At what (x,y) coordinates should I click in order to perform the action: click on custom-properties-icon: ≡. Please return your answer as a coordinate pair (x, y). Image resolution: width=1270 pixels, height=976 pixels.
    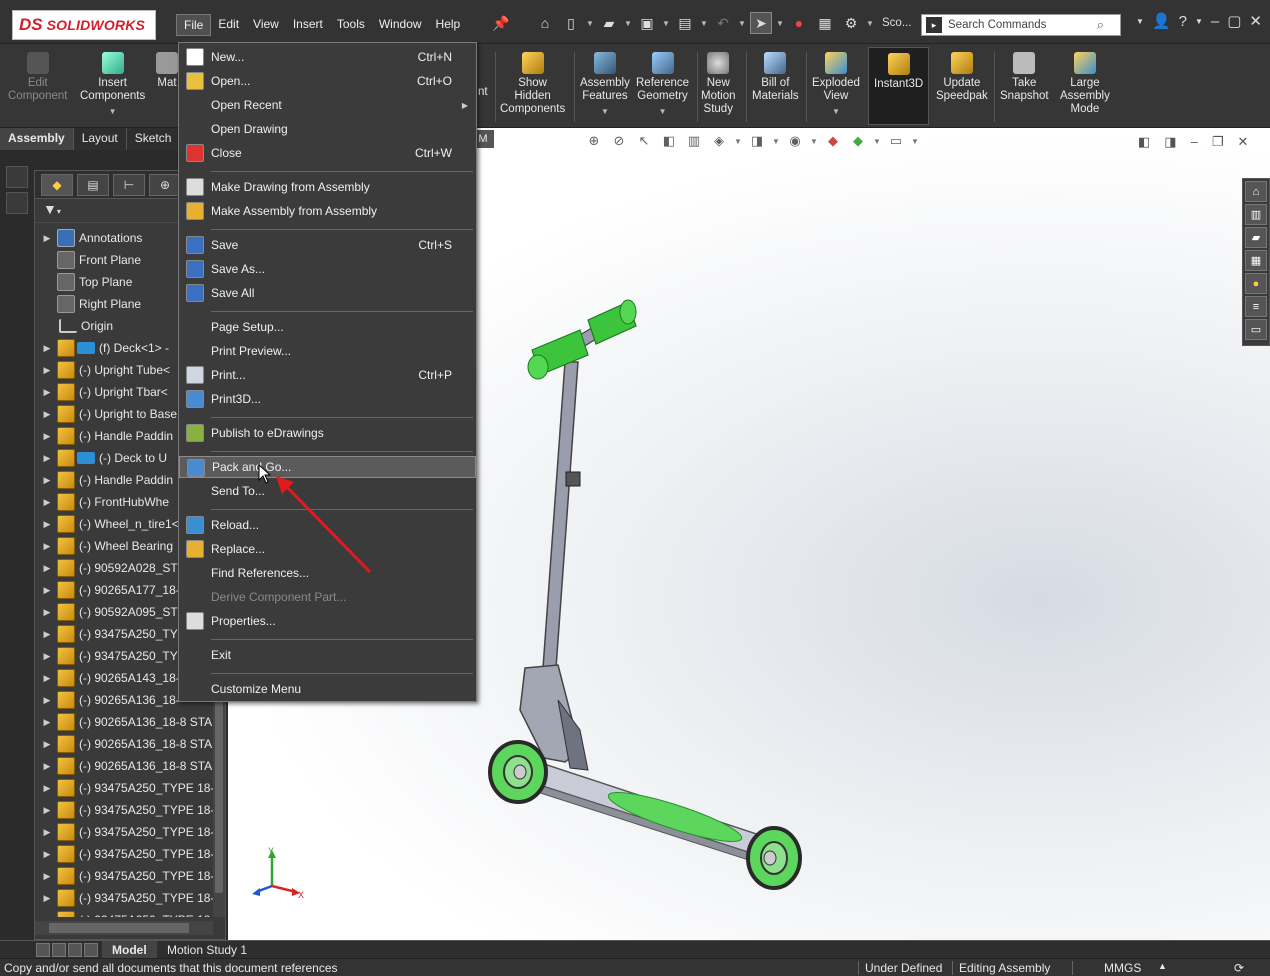
    Looking at the image, I should click on (1256, 306).